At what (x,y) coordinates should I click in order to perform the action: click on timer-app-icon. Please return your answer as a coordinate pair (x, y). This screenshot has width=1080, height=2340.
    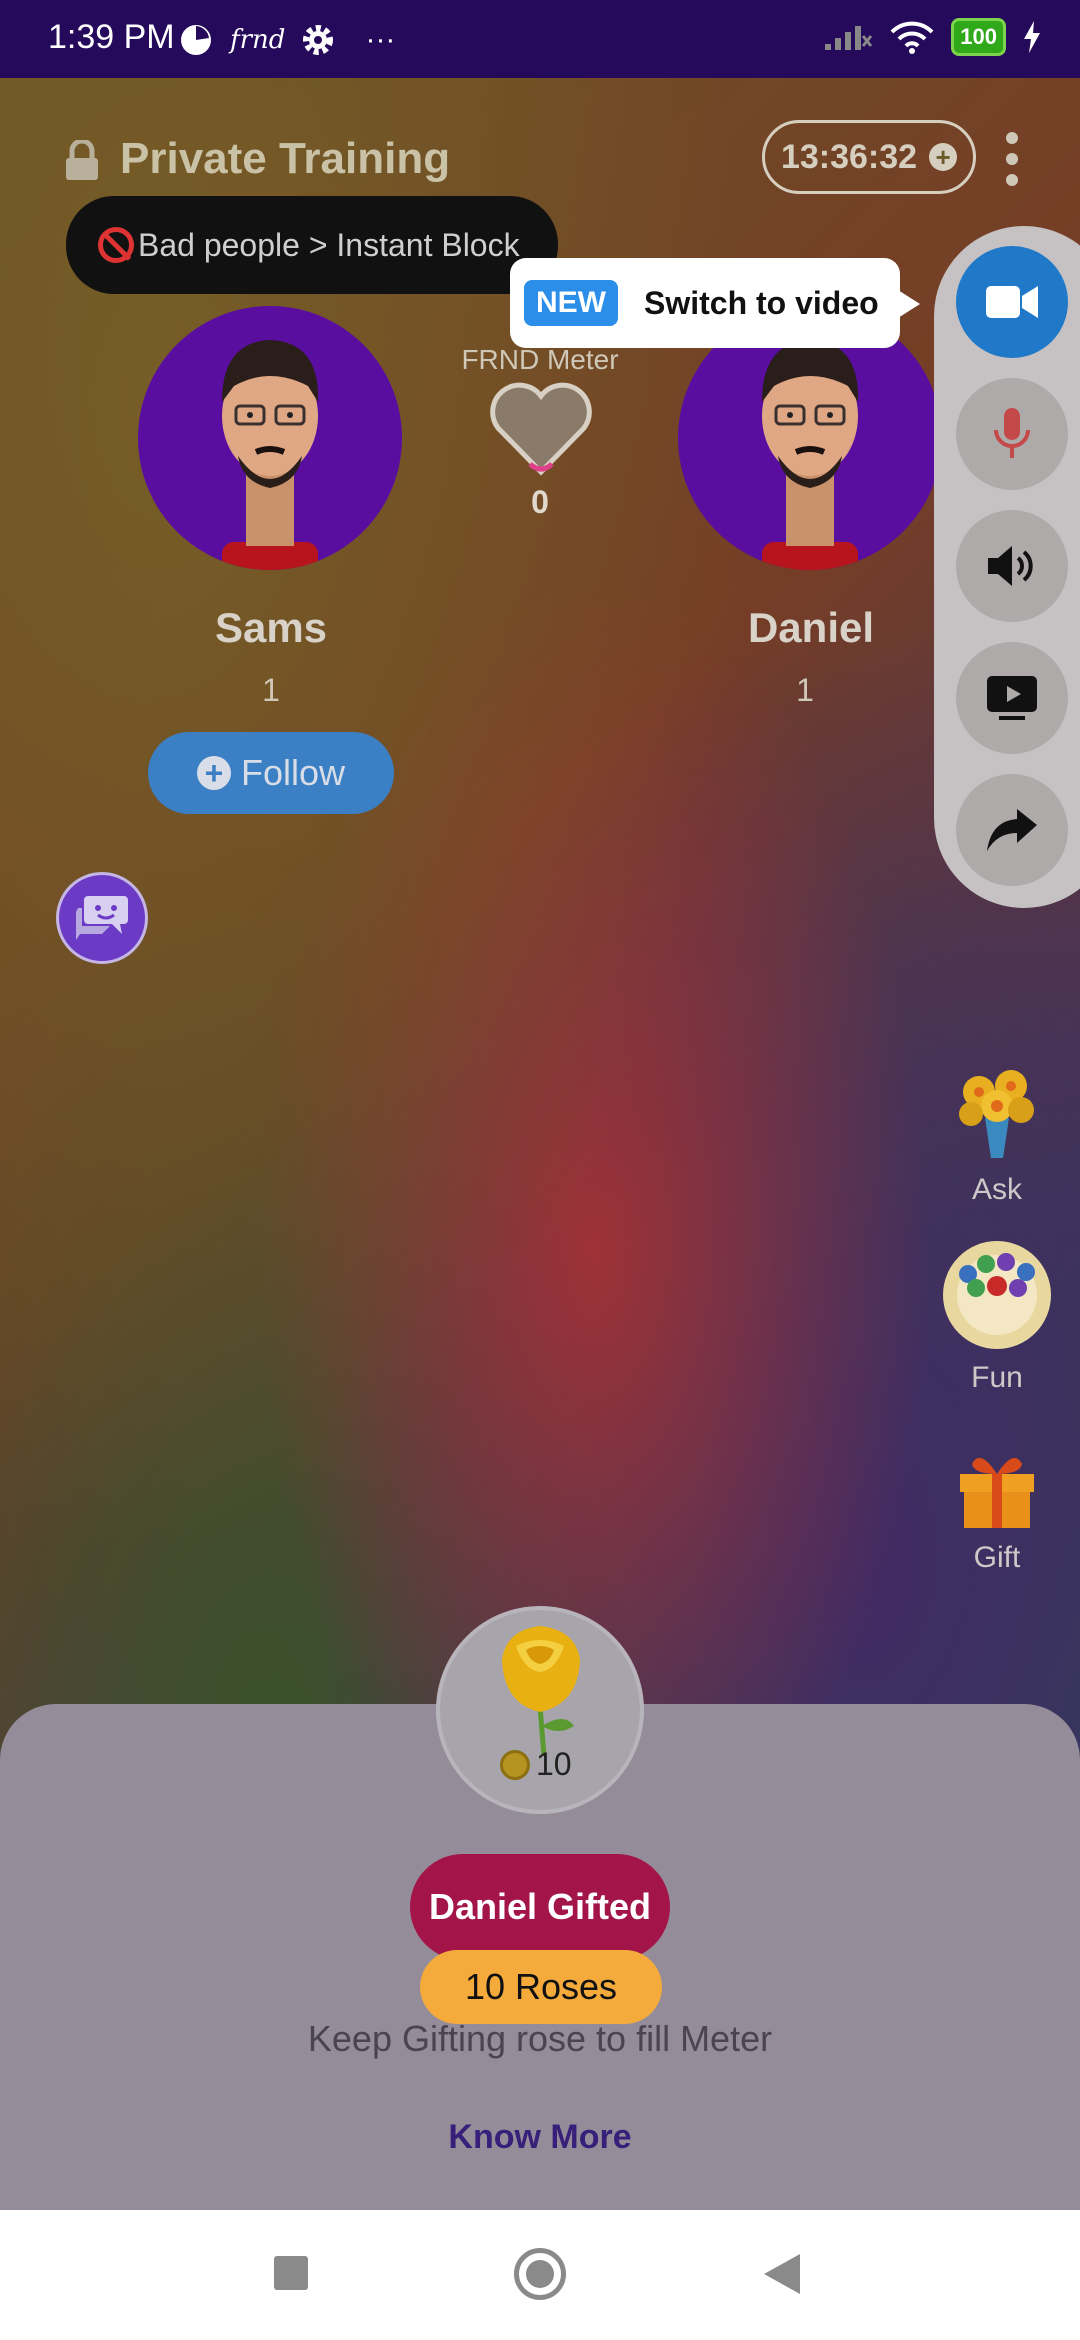
    Looking at the image, I should click on (196, 40).